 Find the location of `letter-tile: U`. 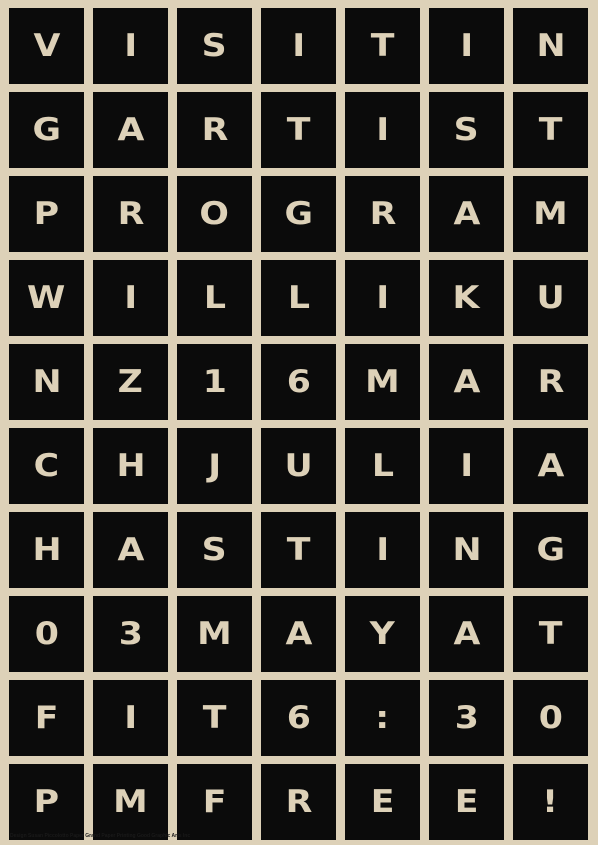

letter-tile: U is located at coordinates (298, 466).